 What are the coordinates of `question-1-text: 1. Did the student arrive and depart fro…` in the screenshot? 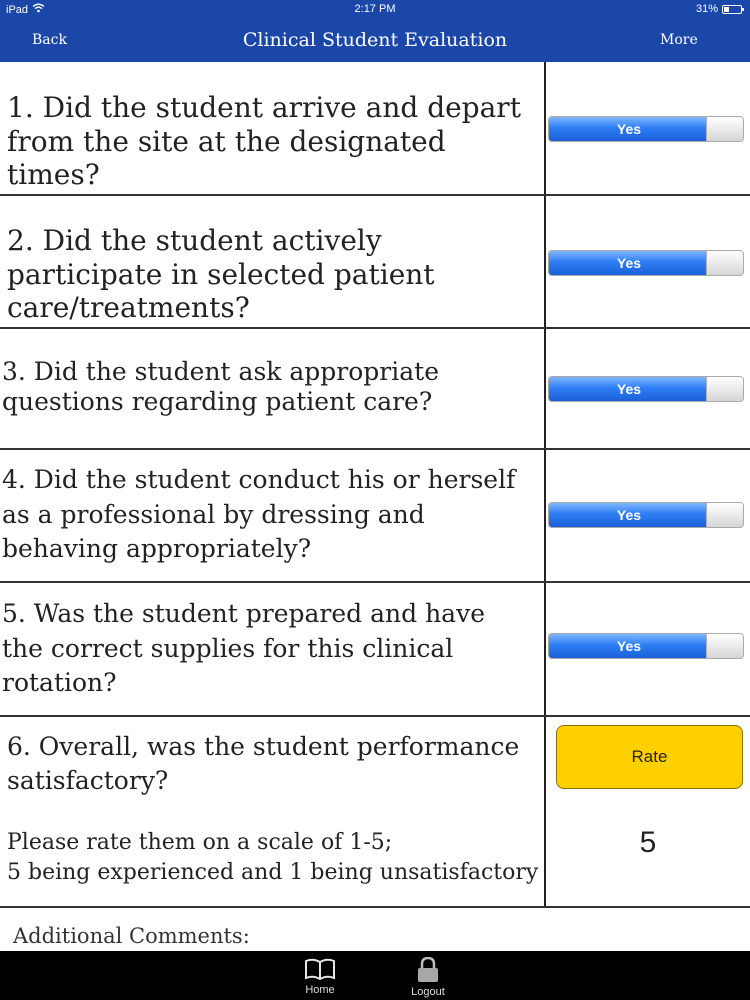 It's located at (264, 141).